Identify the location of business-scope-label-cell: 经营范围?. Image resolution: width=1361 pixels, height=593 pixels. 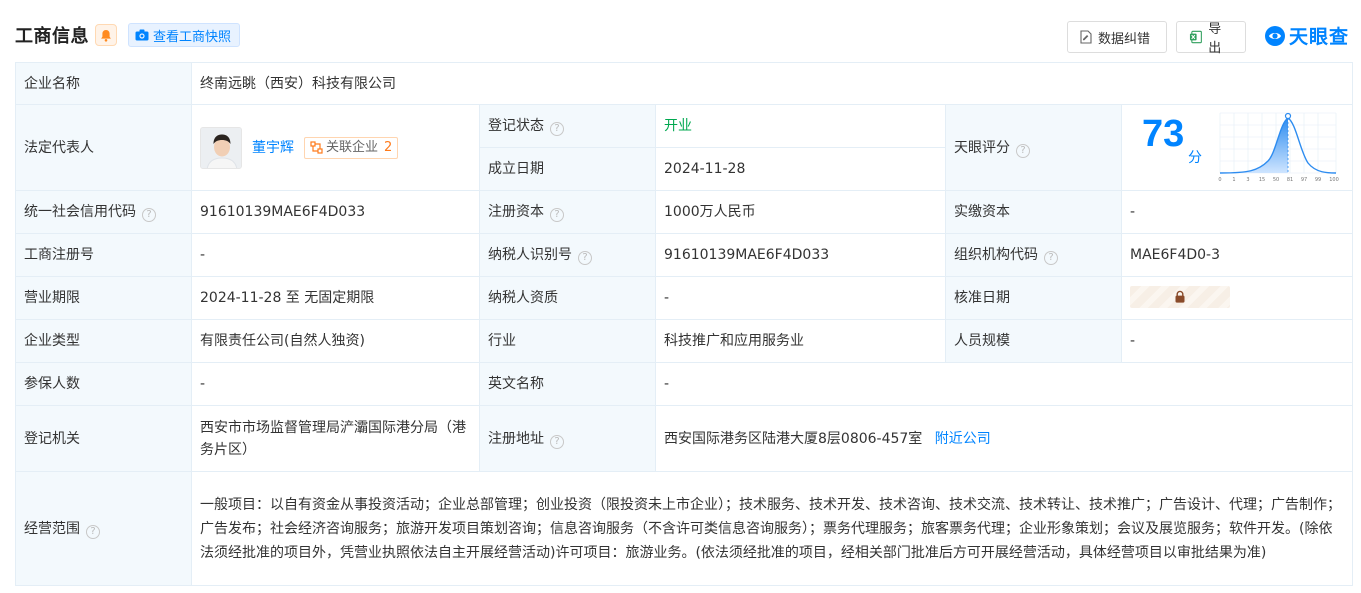
(103, 528).